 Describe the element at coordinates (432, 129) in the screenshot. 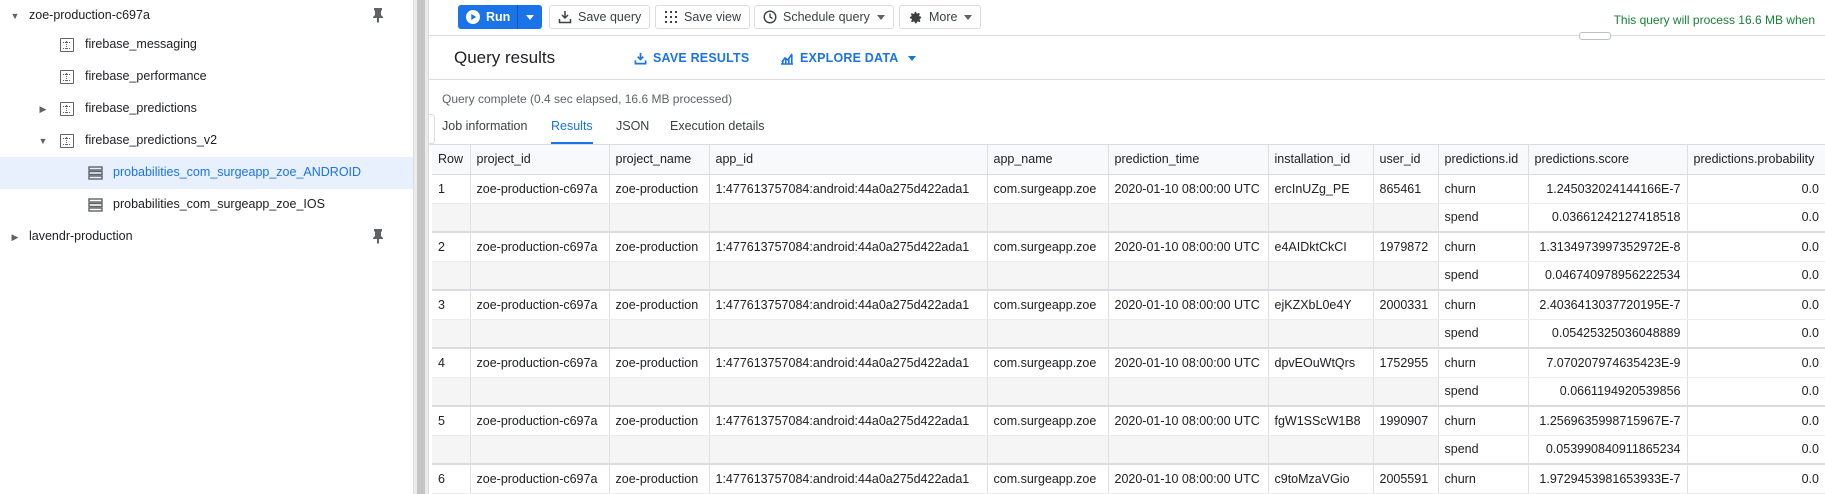

I see `panel-collapse-handle` at that location.